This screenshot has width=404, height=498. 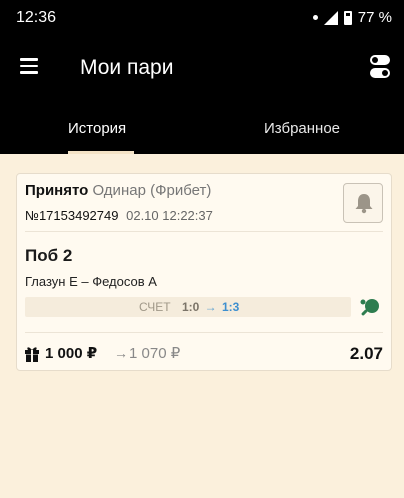 I want to click on hamburger-menu-icon, so click(x=29, y=66).